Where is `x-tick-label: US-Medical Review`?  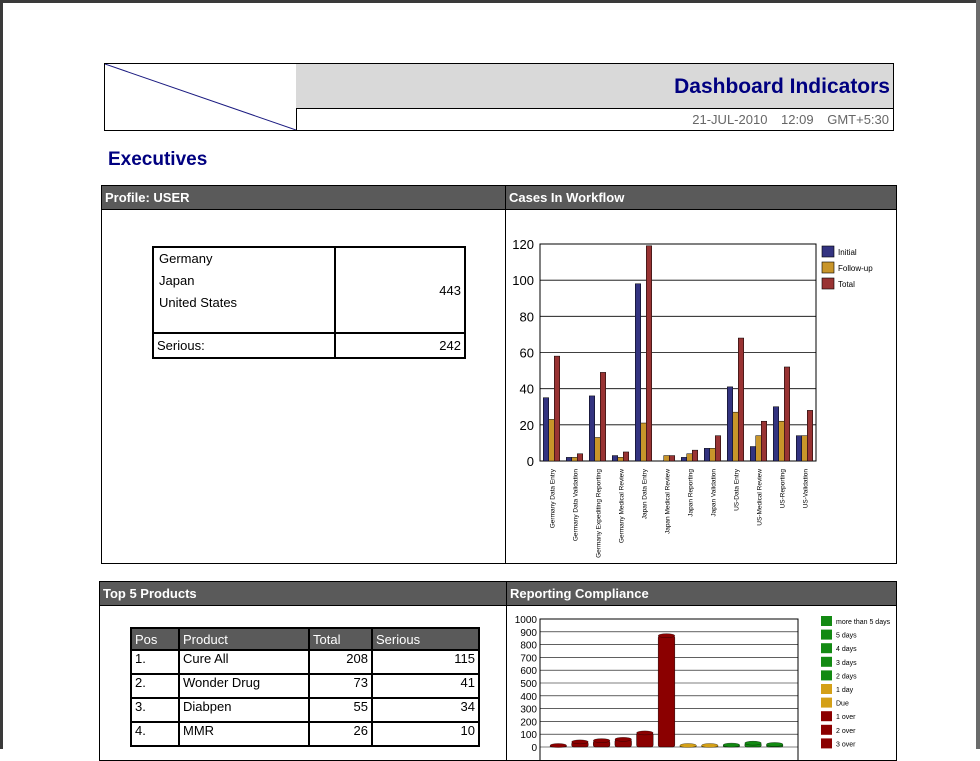
x-tick-label: US-Medical Review is located at coordinates (760, 497).